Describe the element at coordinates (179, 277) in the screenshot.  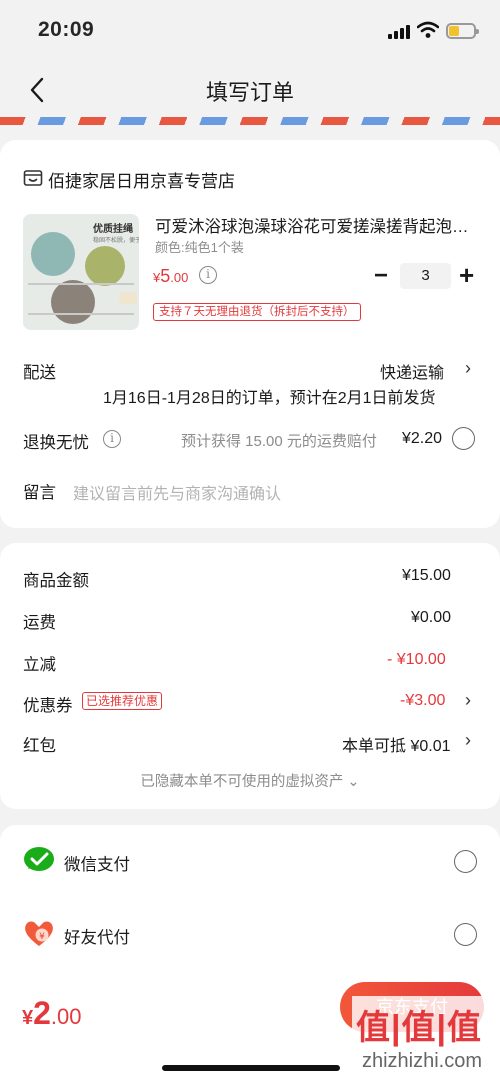
I see `price-decimal: .00` at that location.